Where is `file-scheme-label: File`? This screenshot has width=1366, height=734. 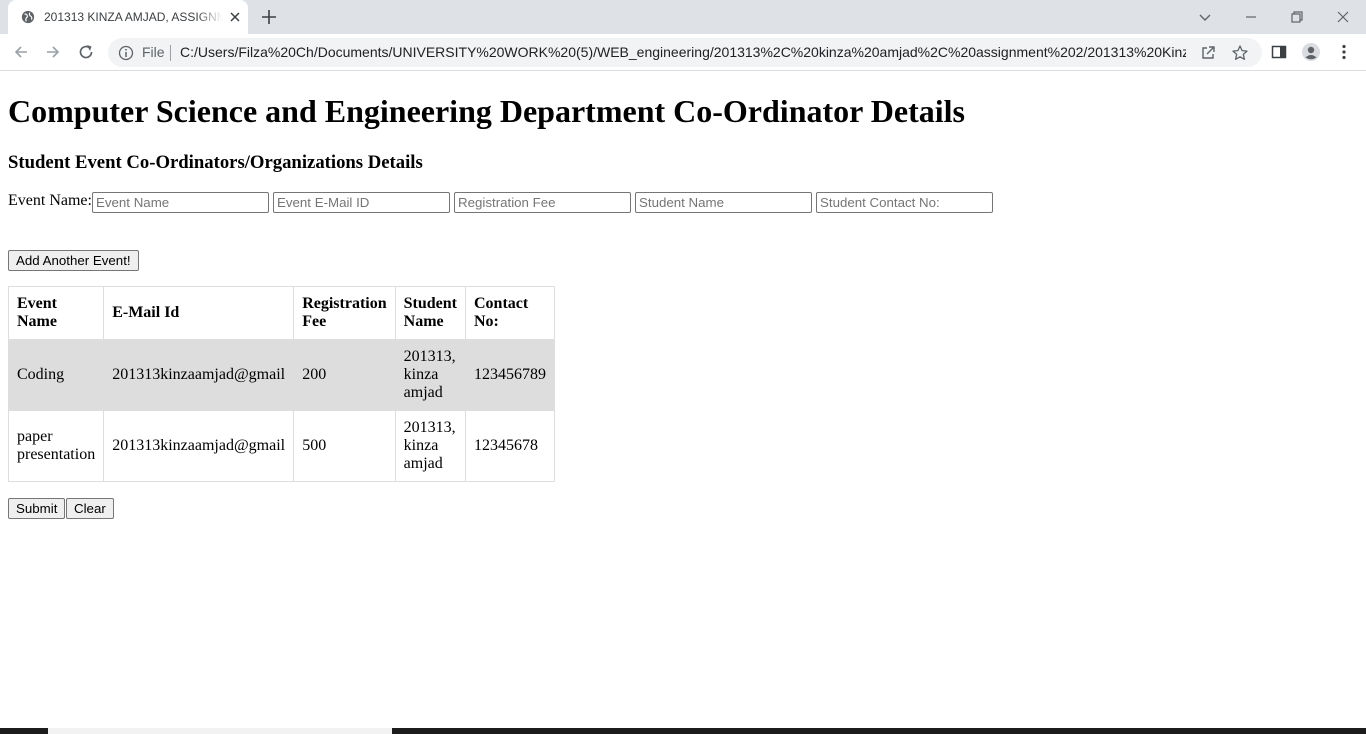
file-scheme-label: File is located at coordinates (153, 52).